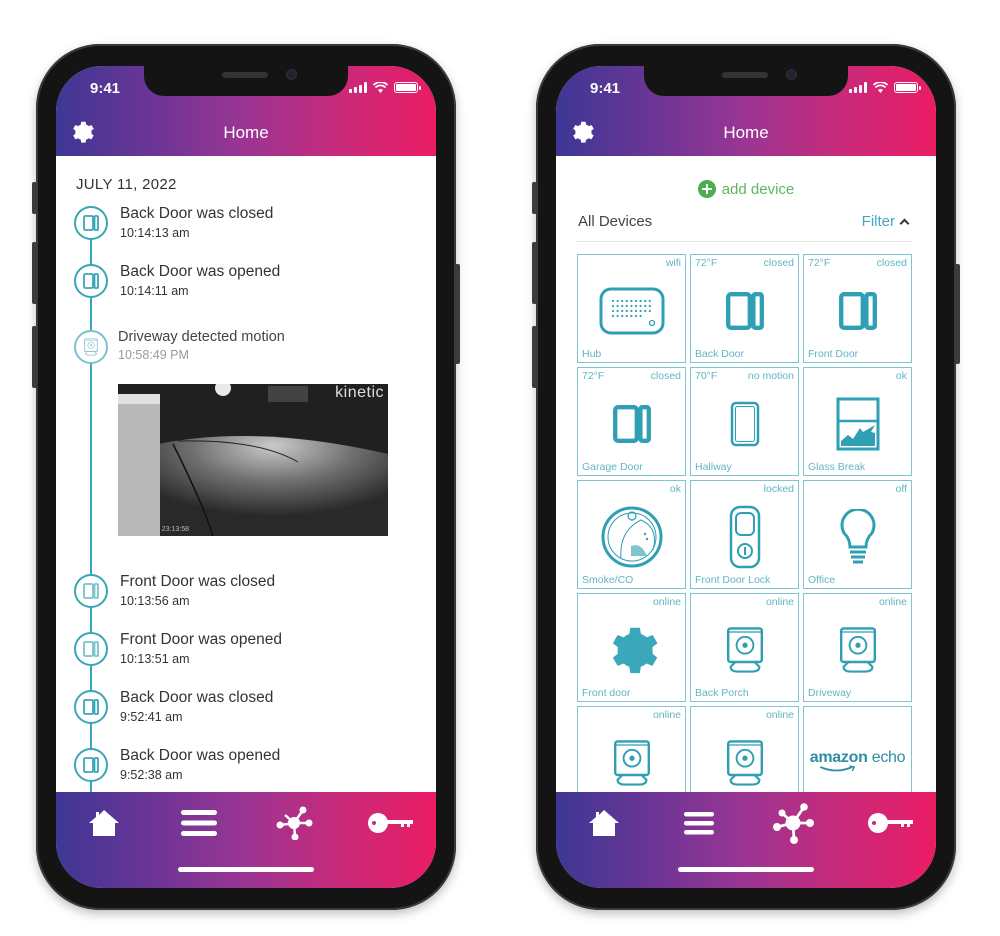  What do you see at coordinates (706, 189) in the screenshot?
I see `plus-icon` at bounding box center [706, 189].